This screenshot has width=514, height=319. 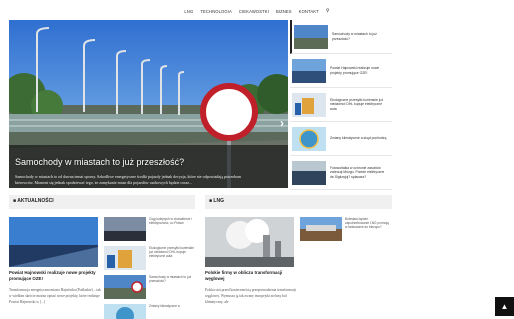 What do you see at coordinates (284, 11) in the screenshot?
I see `nav-item-biznes: BIZNES` at bounding box center [284, 11].